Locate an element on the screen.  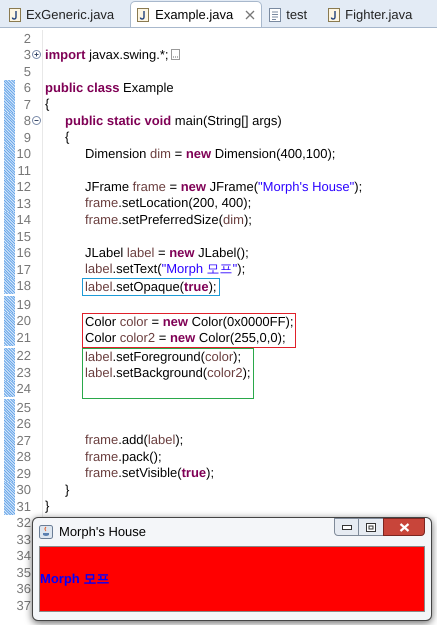
line-number: 21 is located at coordinates (23, 337).